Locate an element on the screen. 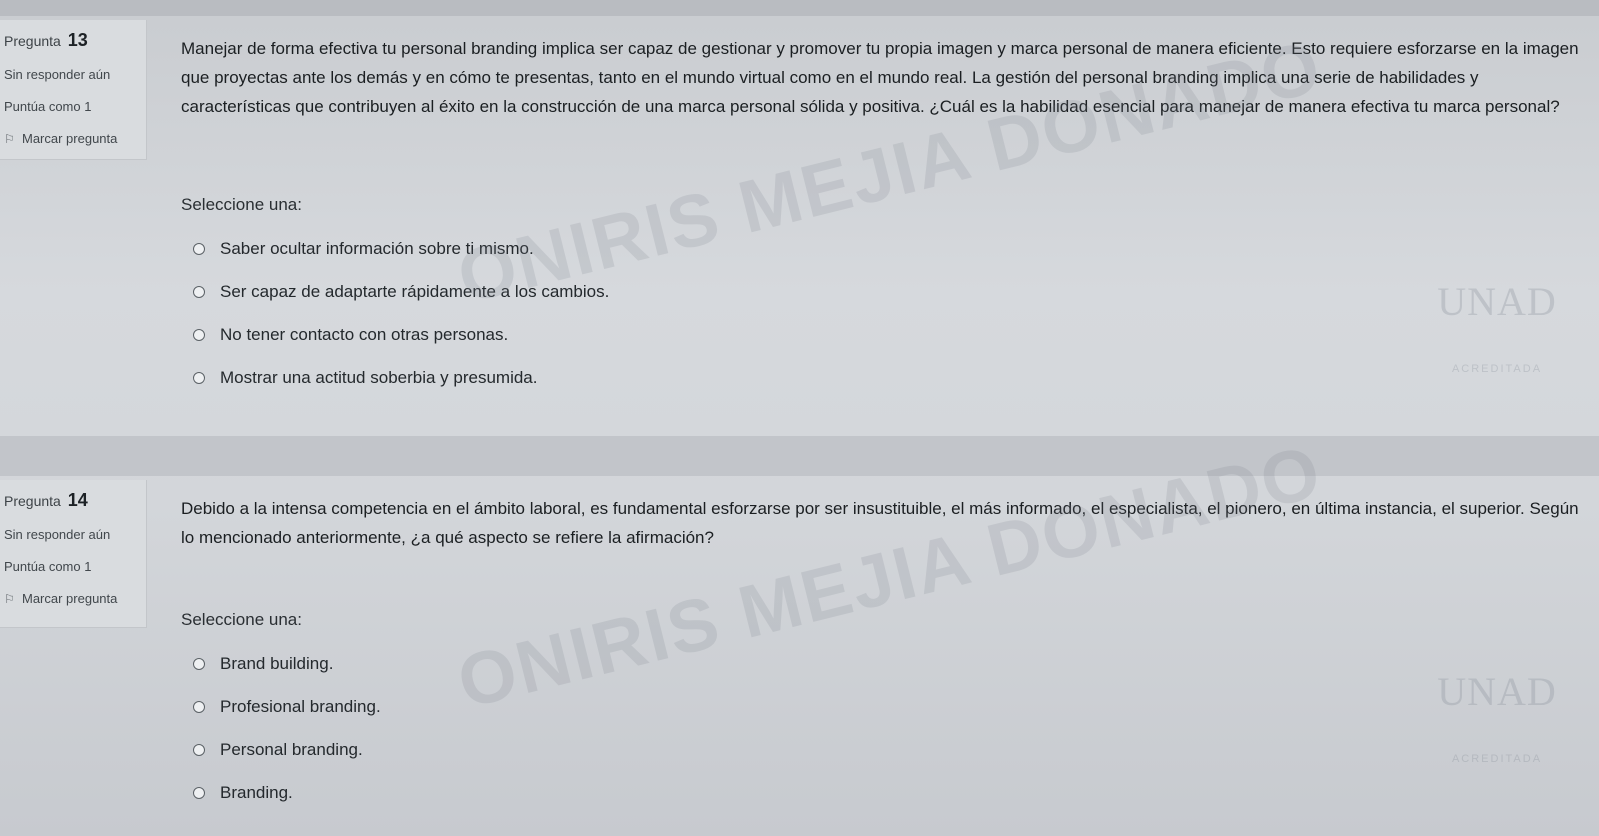 The width and height of the screenshot is (1599, 836). answer-option: Personal branding. is located at coordinates (881, 749).